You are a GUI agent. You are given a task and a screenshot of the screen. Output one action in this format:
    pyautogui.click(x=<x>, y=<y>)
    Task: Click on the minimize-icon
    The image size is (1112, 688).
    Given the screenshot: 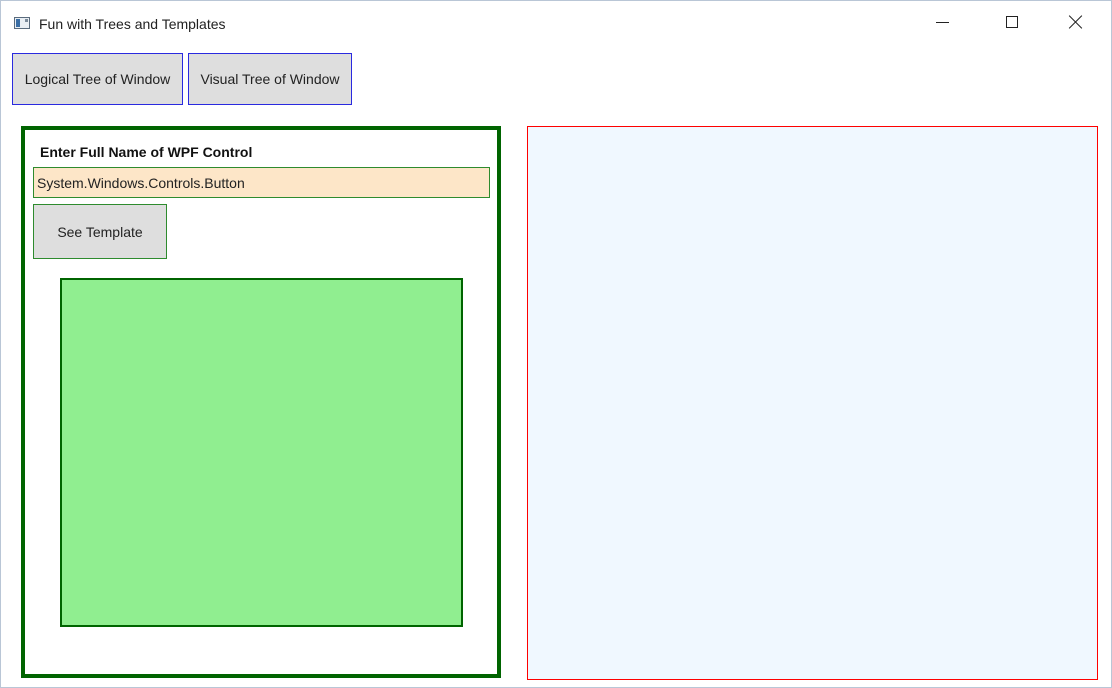 What is the action you would take?
    pyautogui.click(x=942, y=22)
    